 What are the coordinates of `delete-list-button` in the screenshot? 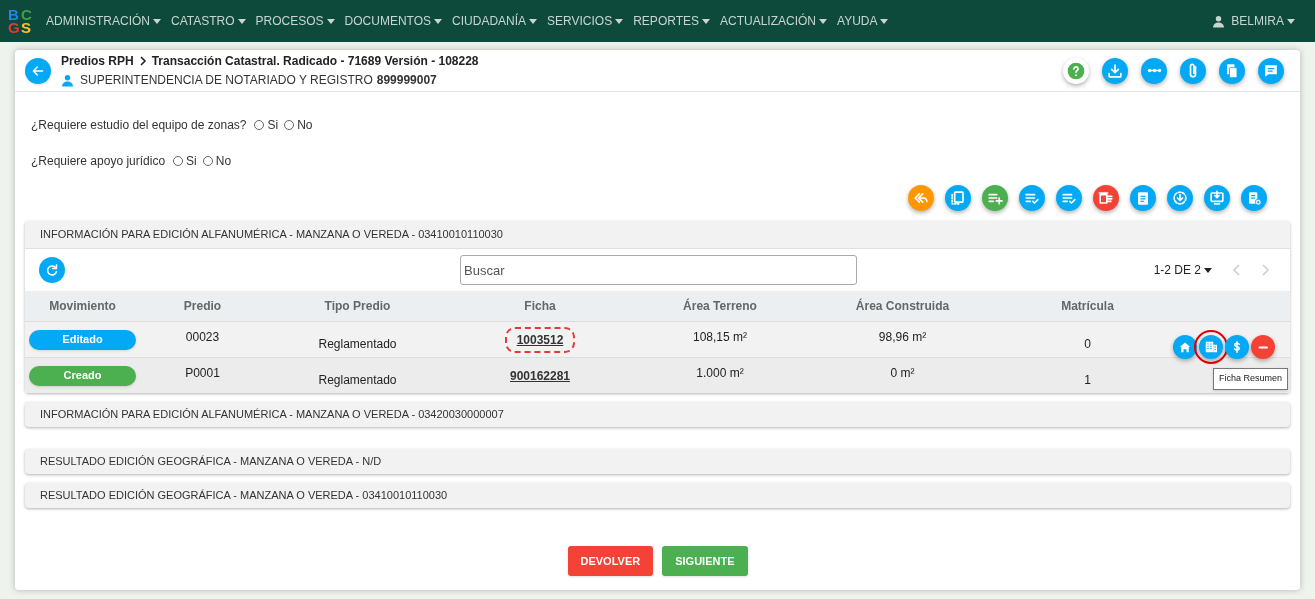 It's located at (1106, 198).